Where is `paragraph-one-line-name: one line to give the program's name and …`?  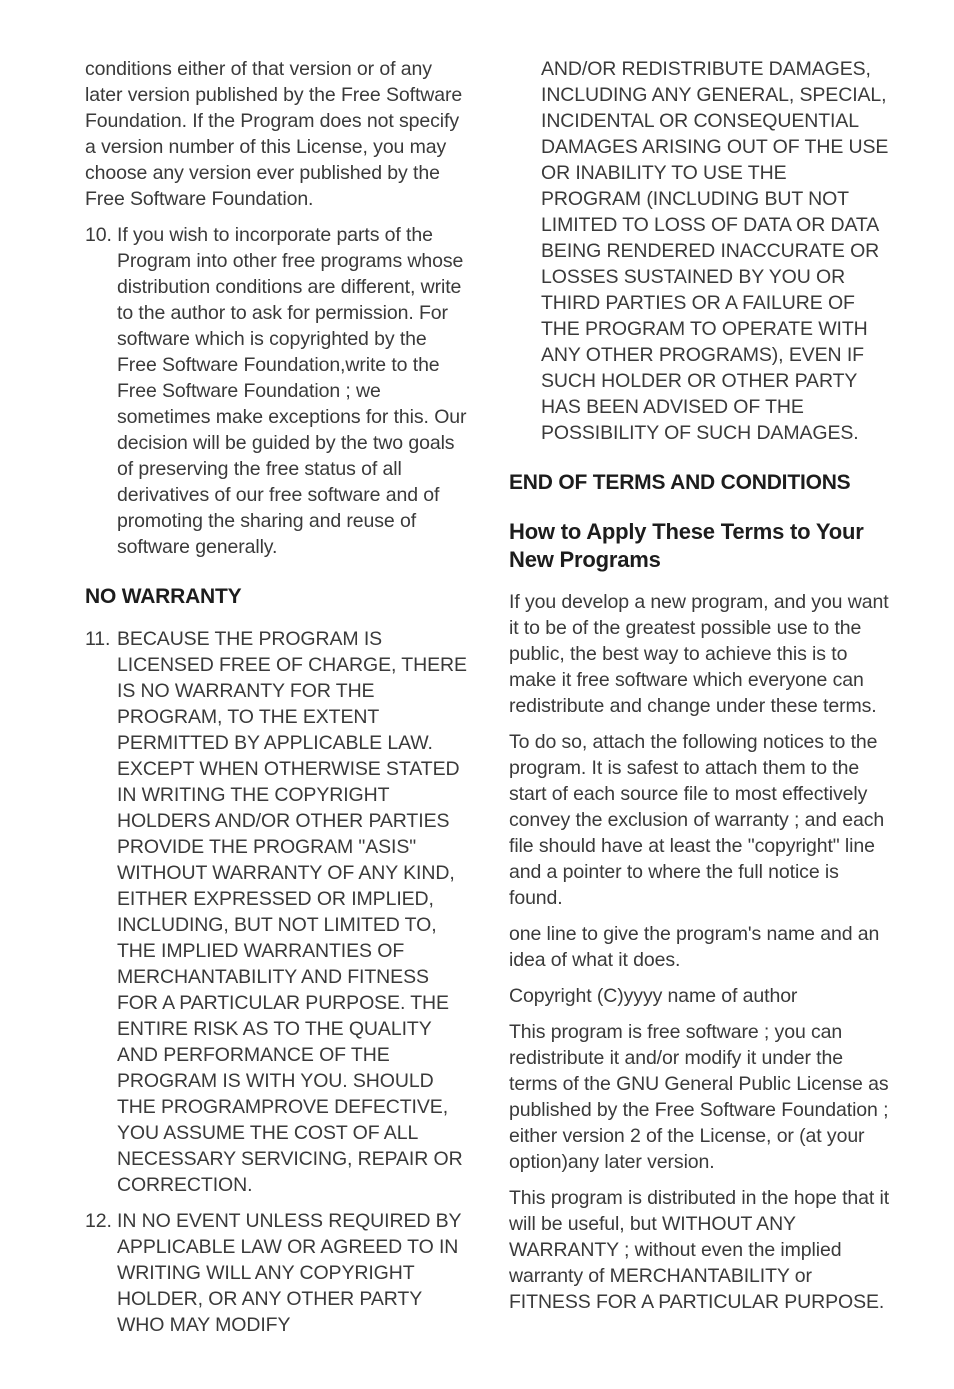
paragraph-one-line-name: one line to give the program's name and … is located at coordinates (694, 947).